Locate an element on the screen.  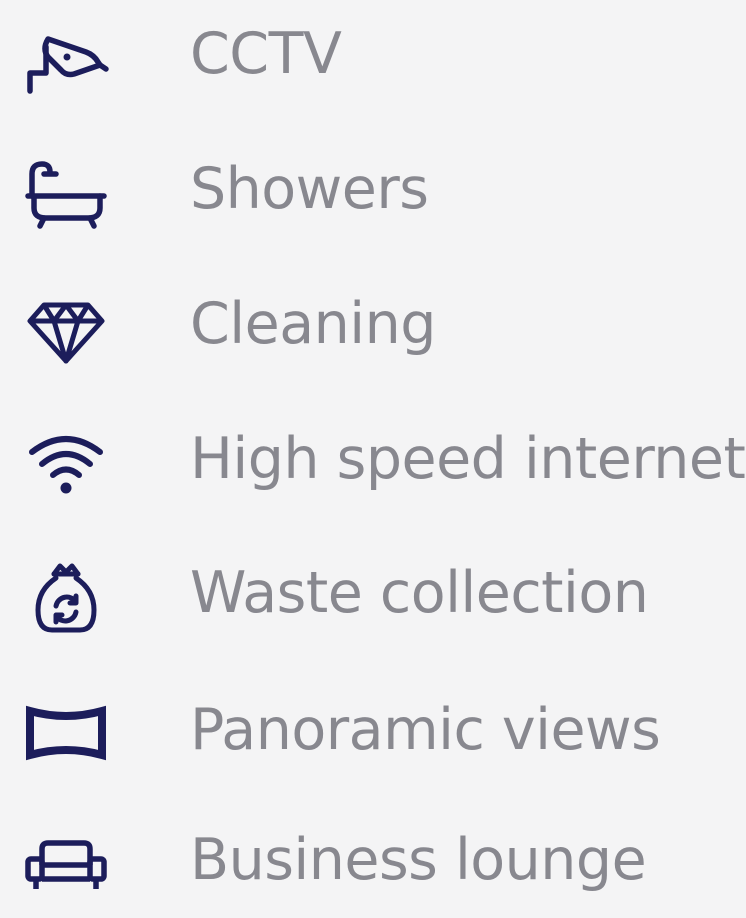
panorama-icon is located at coordinates (66, 733).